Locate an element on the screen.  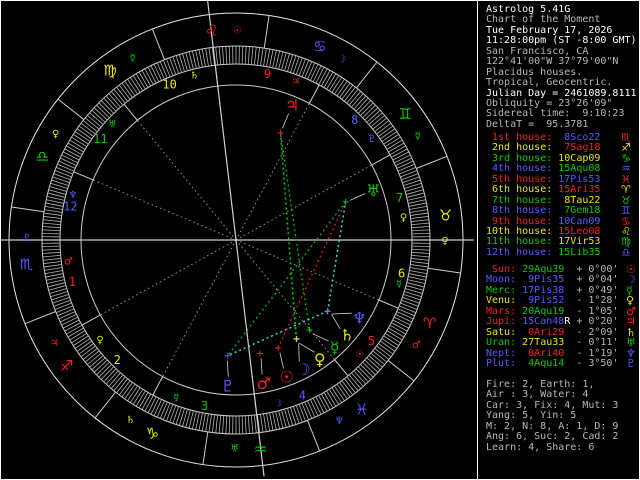
zodiac-sign-icon: ♑ is located at coordinates (152, 434).